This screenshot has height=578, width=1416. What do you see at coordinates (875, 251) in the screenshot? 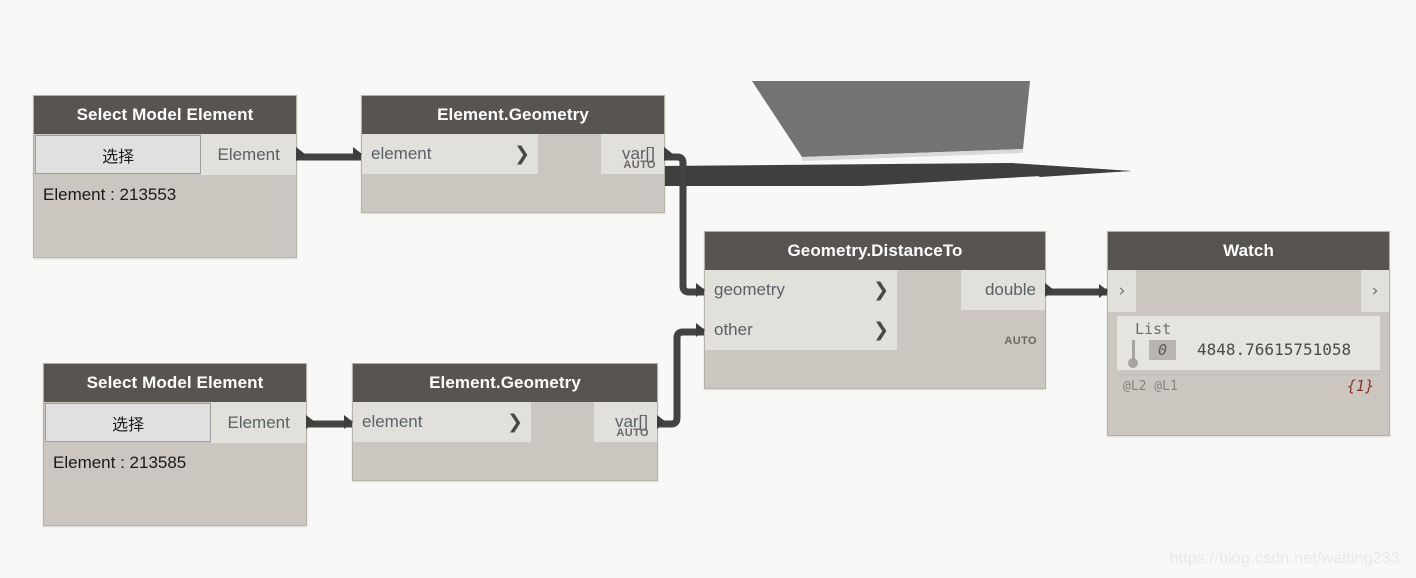
I see `node-title: Geometry.DistanceTo` at bounding box center [875, 251].